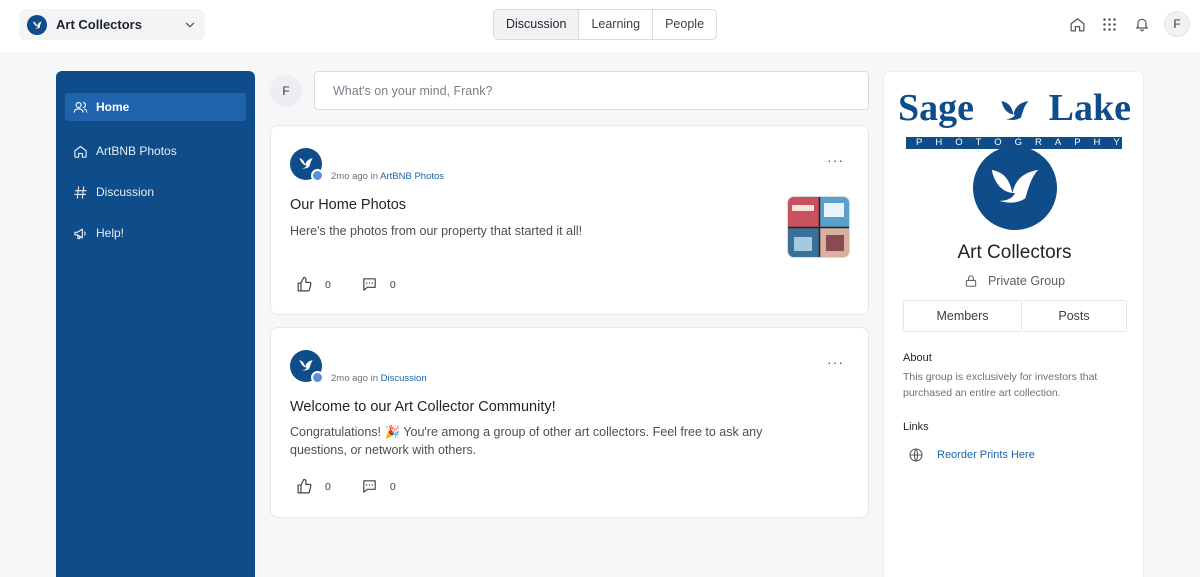 Image resolution: width=1200 pixels, height=577 pixels. Describe the element at coordinates (125, 192) in the screenshot. I see `sidebar-item-label: Discussion` at that location.